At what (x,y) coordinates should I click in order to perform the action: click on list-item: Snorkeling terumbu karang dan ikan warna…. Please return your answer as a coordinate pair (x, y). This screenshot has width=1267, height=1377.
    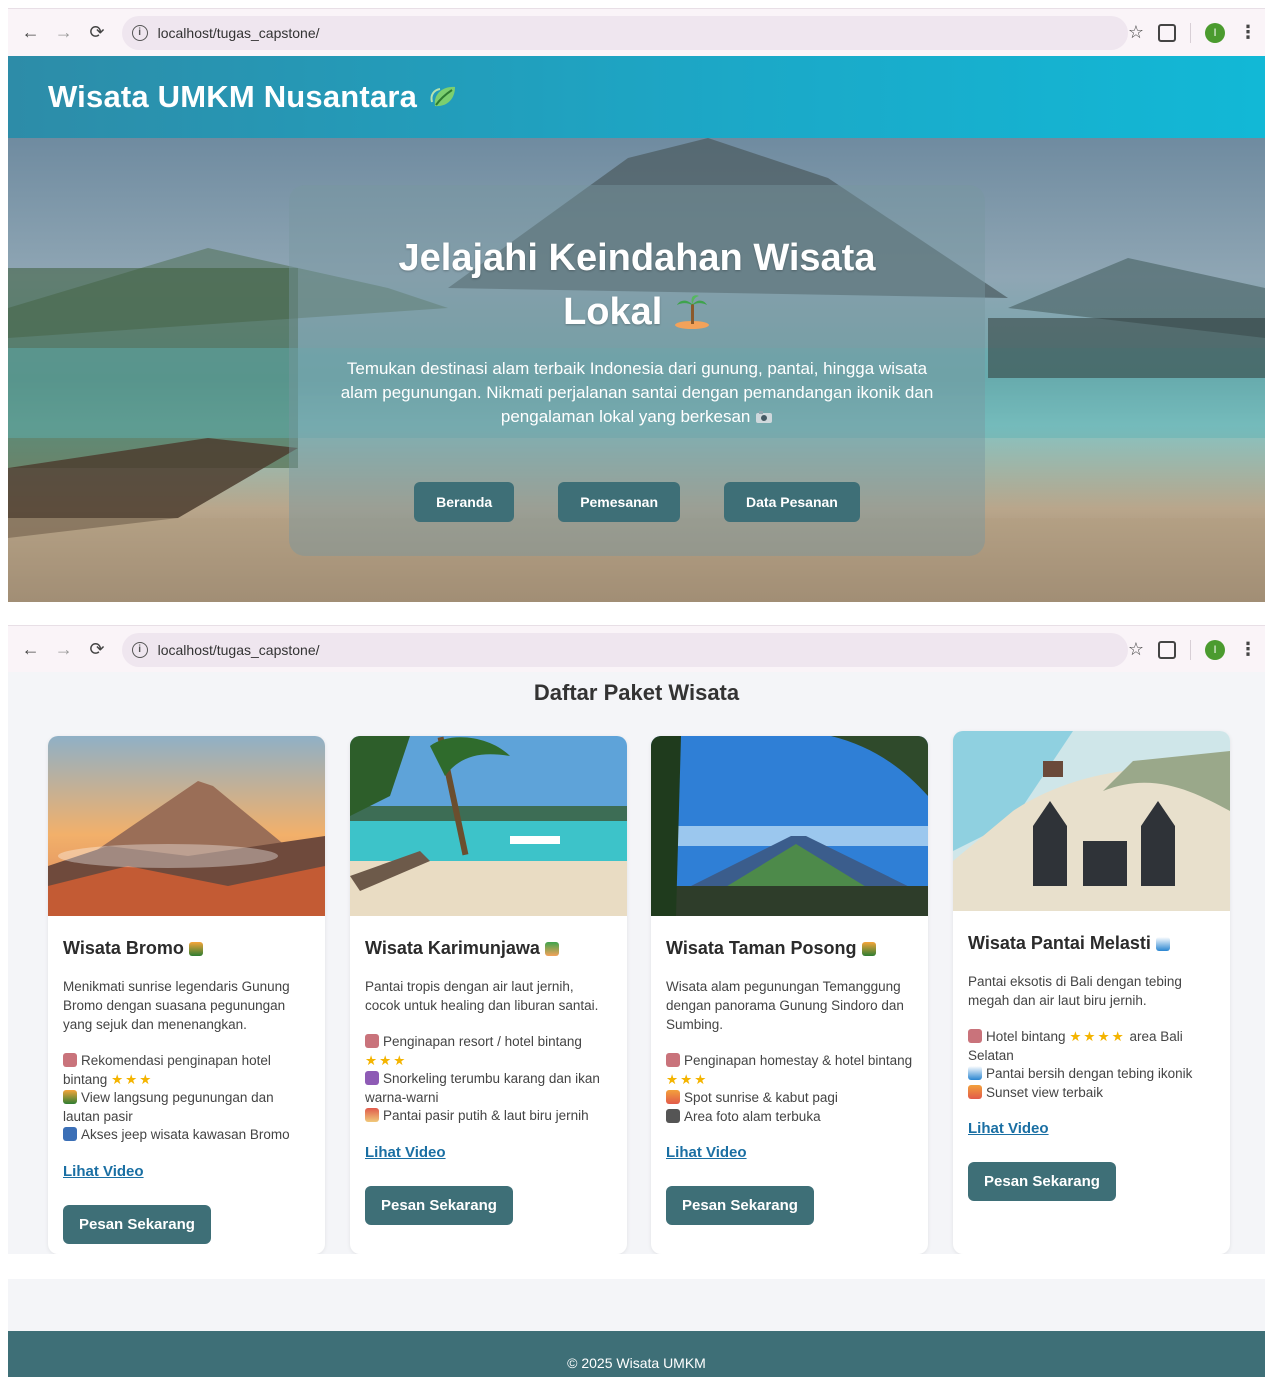
    Looking at the image, I should click on (482, 1088).